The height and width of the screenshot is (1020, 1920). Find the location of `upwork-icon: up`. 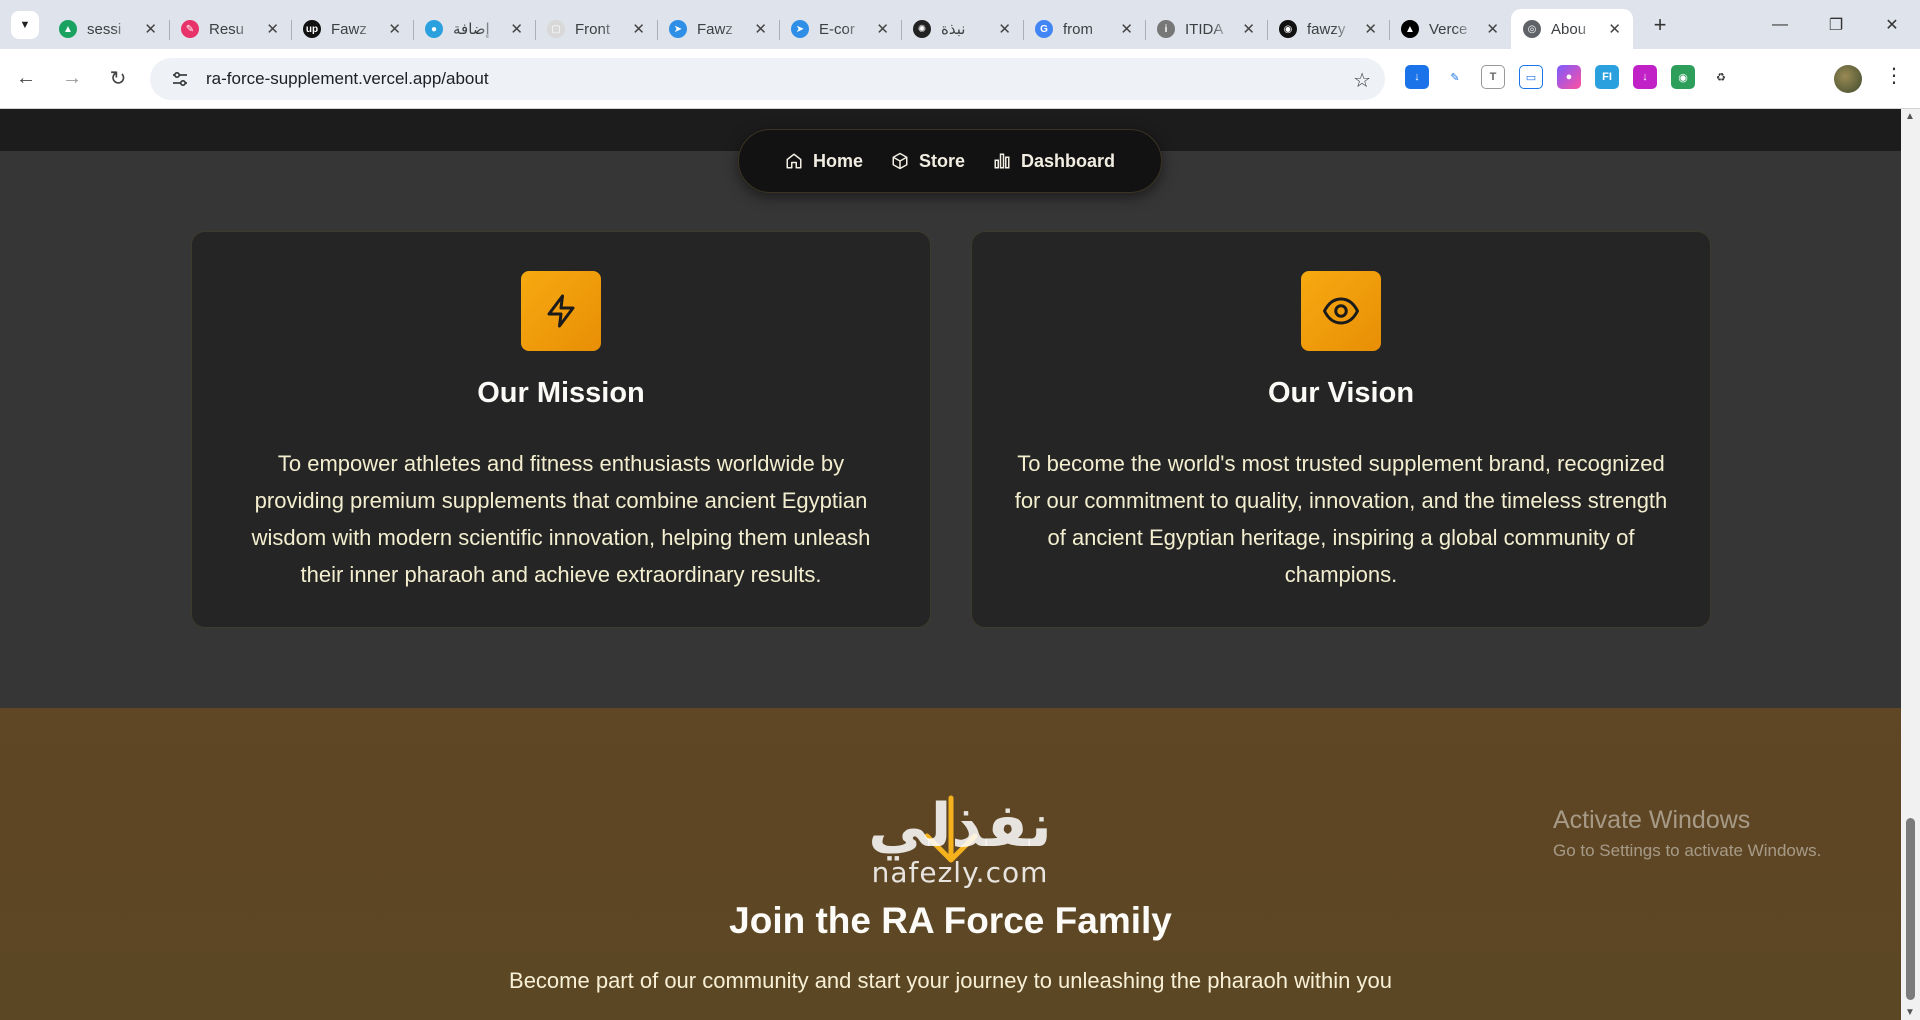

upwork-icon: up is located at coordinates (312, 29).